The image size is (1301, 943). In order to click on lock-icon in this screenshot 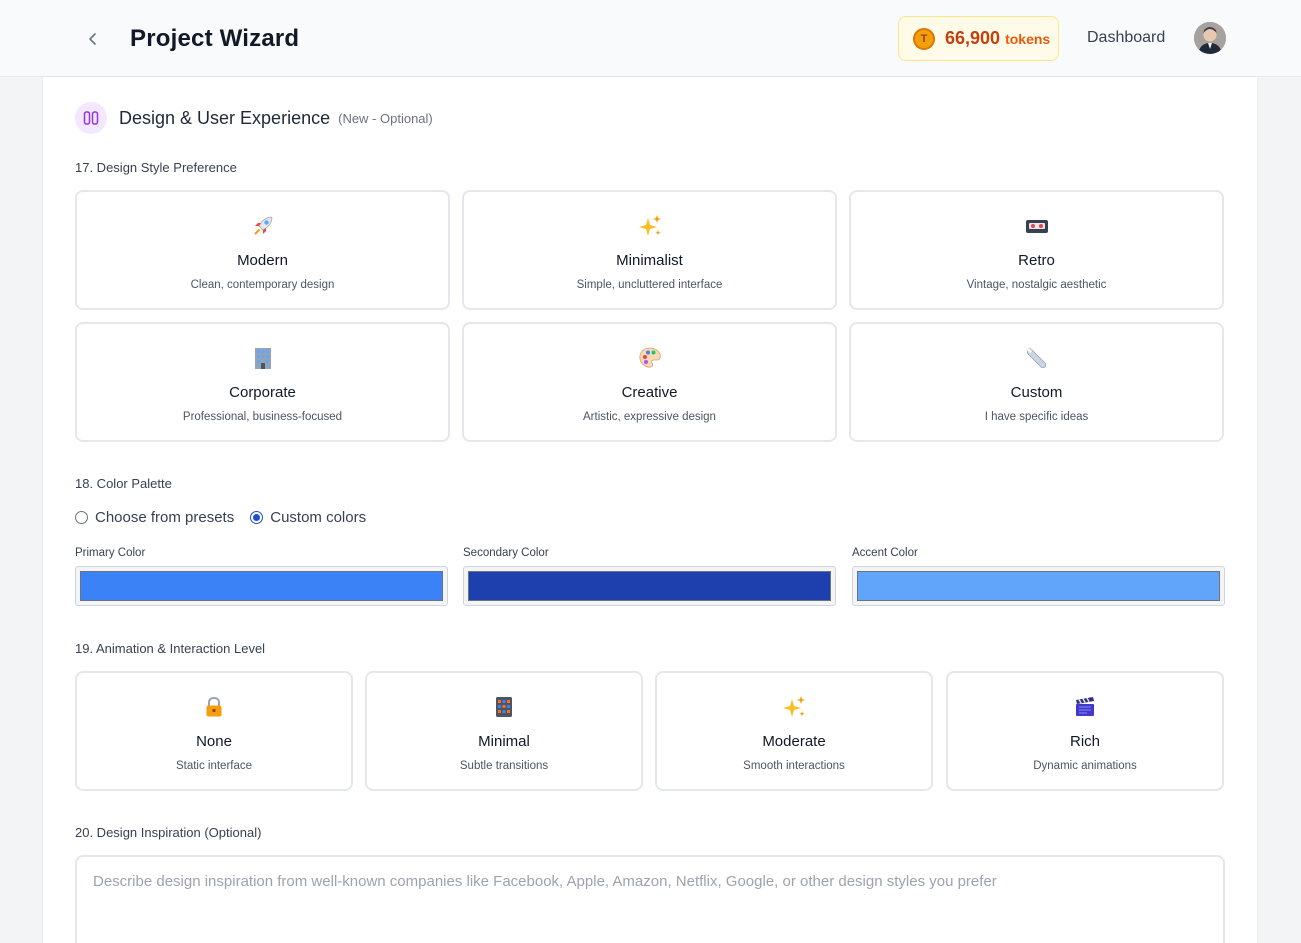, I will do `click(214, 707)`.